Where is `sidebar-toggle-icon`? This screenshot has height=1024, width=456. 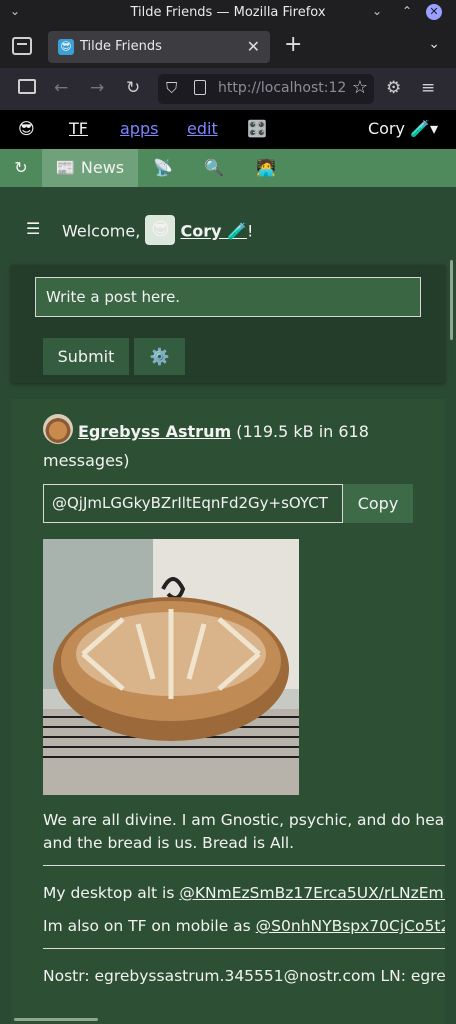
sidebar-toggle-icon is located at coordinates (27, 86).